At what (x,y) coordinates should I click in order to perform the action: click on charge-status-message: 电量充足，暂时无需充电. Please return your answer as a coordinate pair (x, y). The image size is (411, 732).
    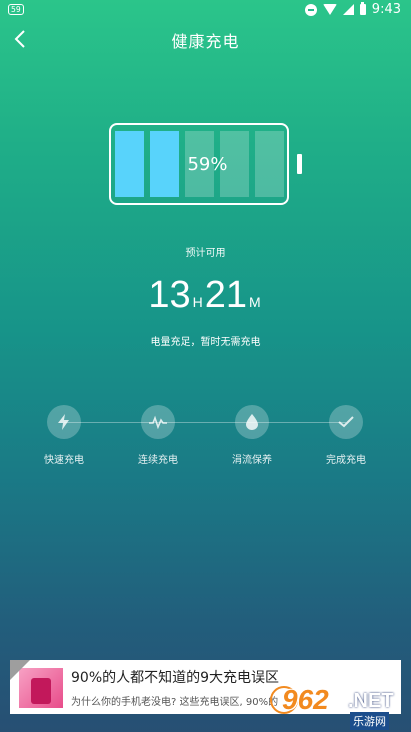
    Looking at the image, I should click on (205, 342).